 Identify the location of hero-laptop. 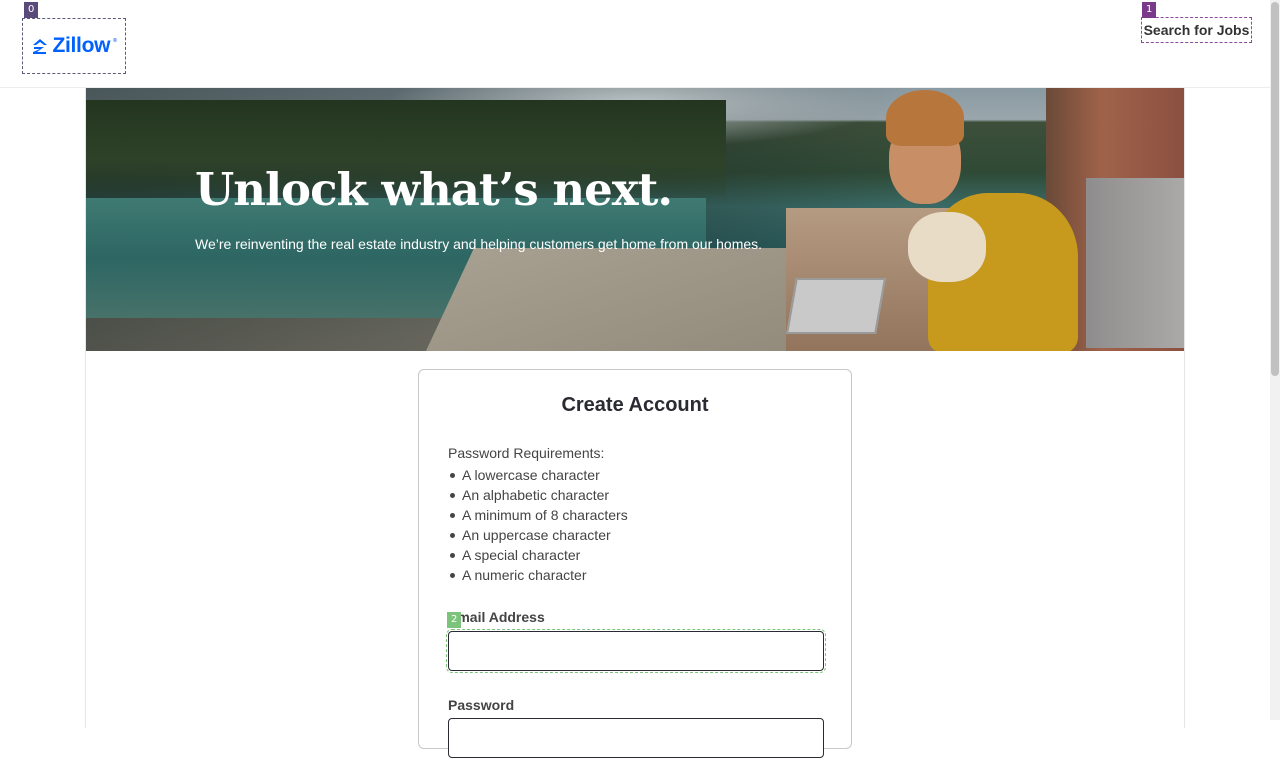
(836, 306).